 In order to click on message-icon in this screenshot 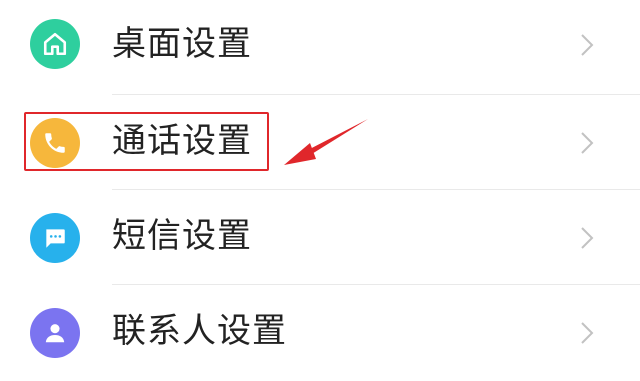, I will do `click(55, 238)`.